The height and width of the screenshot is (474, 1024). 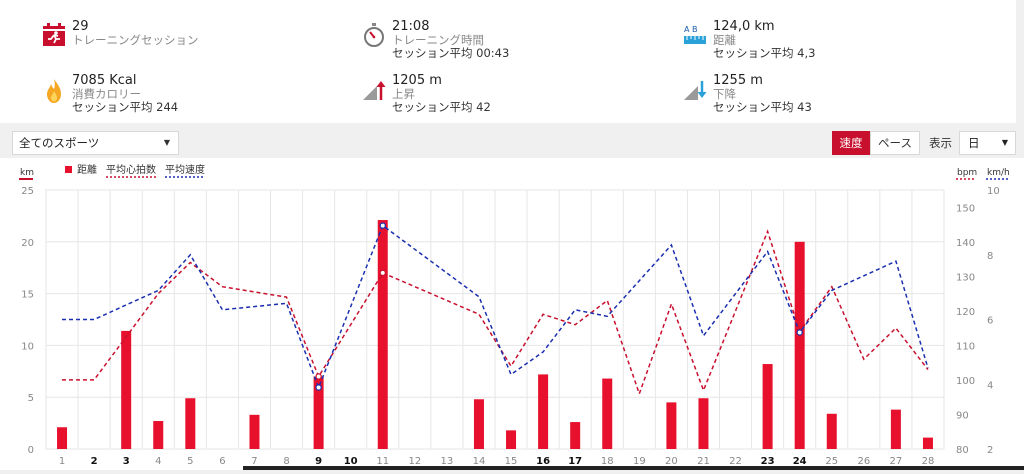 What do you see at coordinates (940, 143) in the screenshot?
I see `display-label: 表示` at bounding box center [940, 143].